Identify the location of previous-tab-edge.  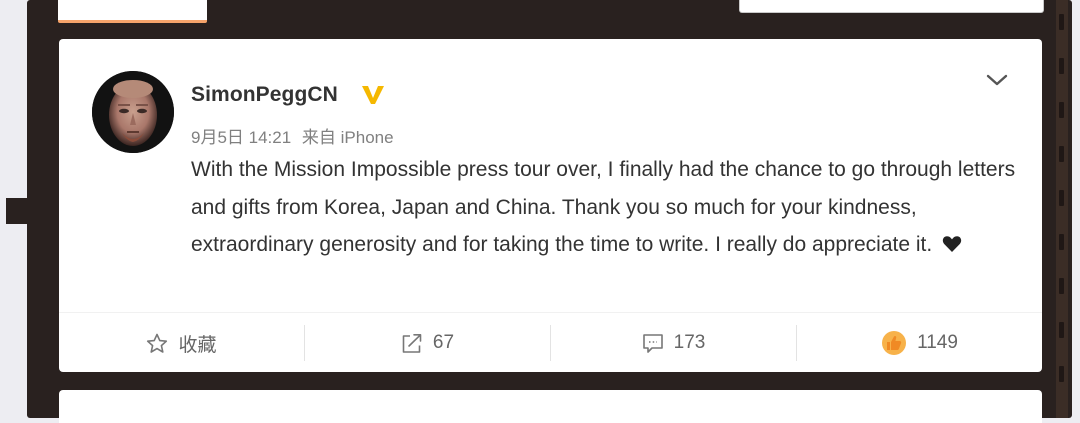
(132, 11).